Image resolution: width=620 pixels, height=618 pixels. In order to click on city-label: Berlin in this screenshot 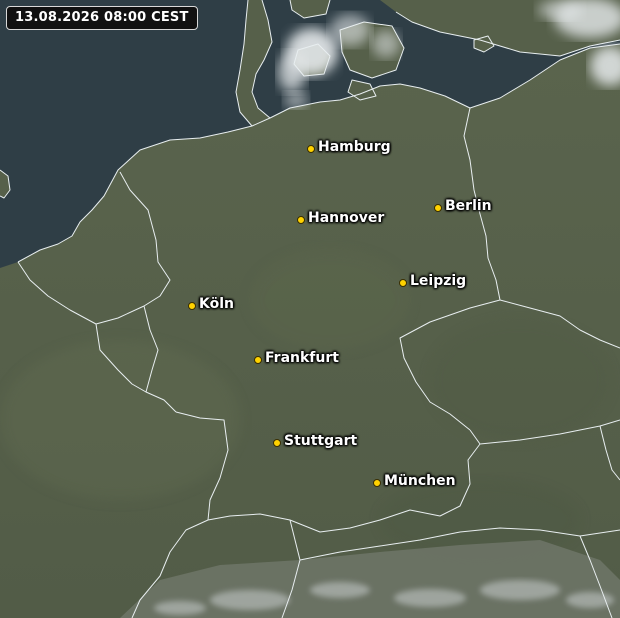, I will do `click(468, 206)`.